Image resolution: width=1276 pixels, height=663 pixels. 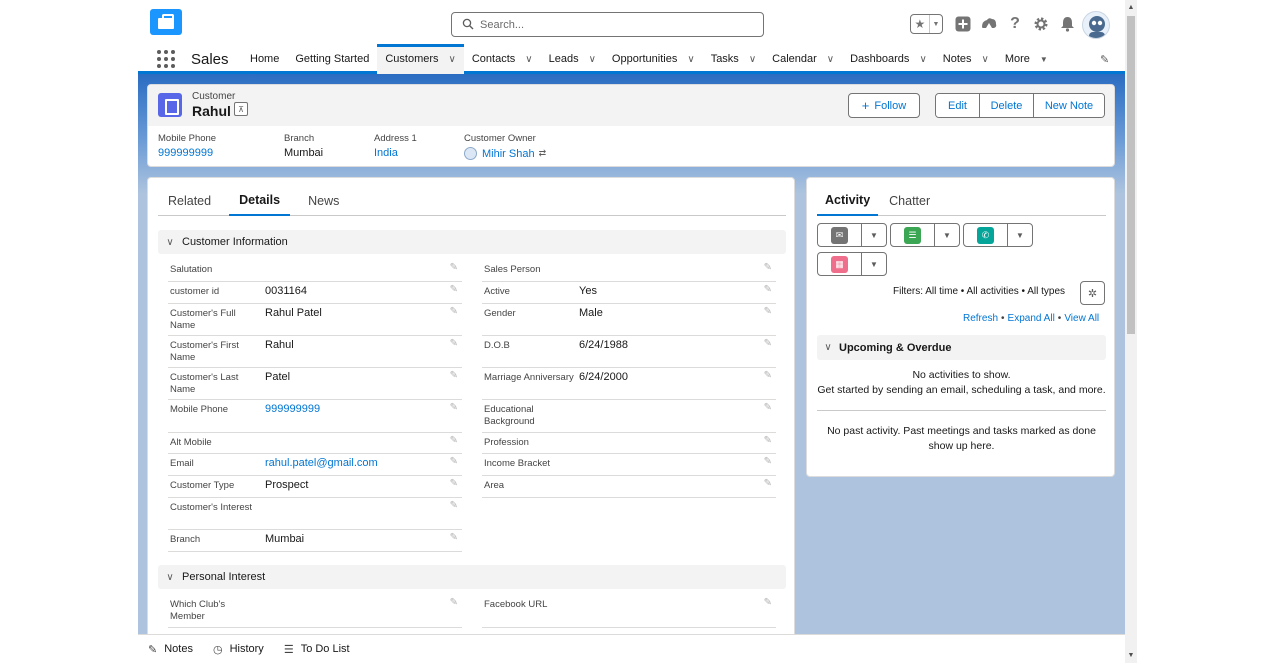 What do you see at coordinates (241, 109) in the screenshot?
I see `hierarchy-icon: ⊼` at bounding box center [241, 109].